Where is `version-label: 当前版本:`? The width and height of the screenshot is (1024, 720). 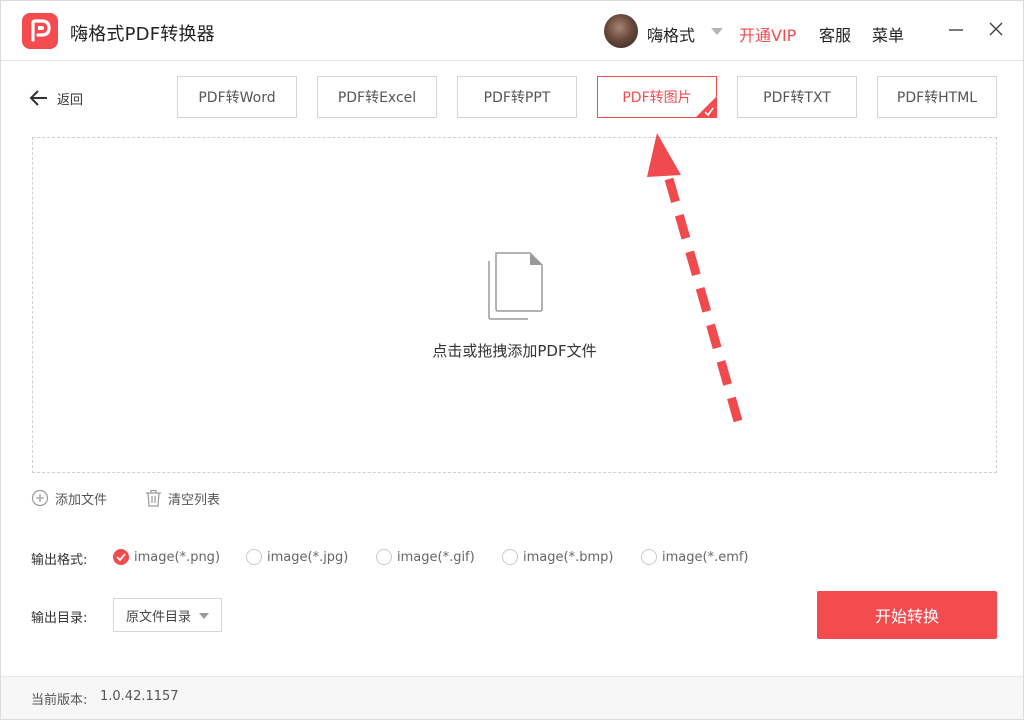 version-label: 当前版本: is located at coordinates (59, 700).